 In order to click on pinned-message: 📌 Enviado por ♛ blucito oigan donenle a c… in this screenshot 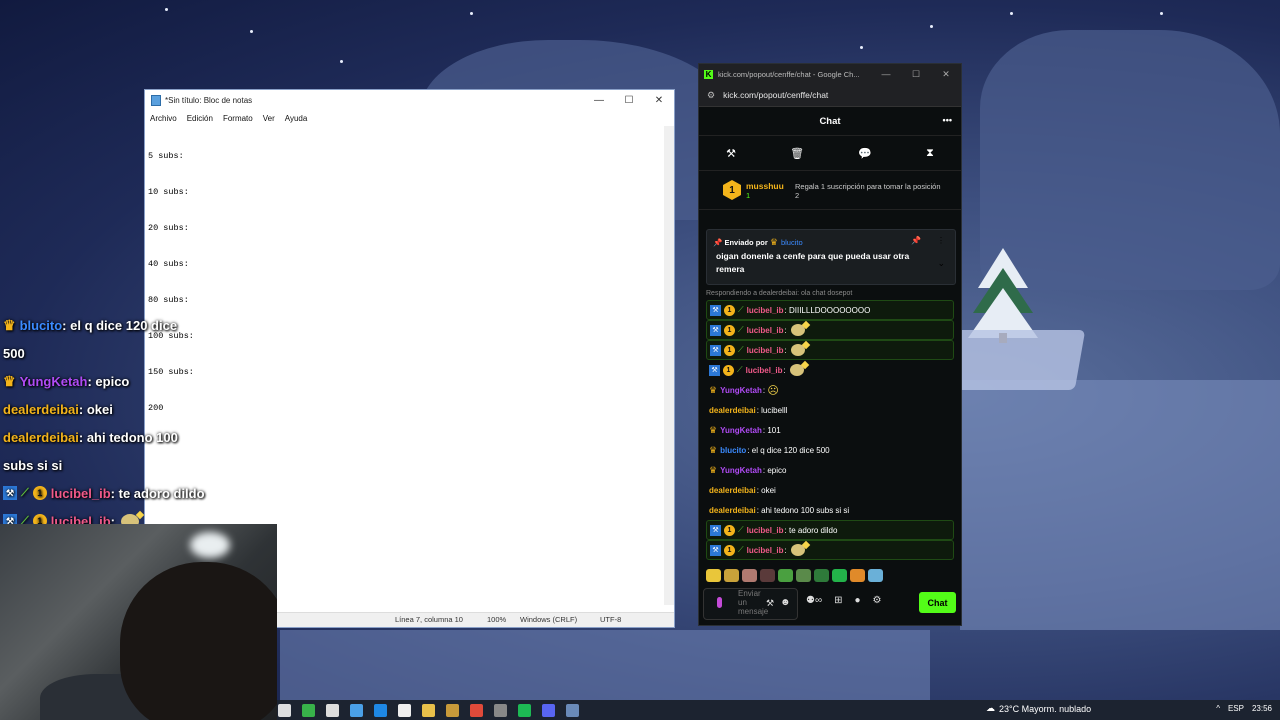, I will do `click(831, 257)`.